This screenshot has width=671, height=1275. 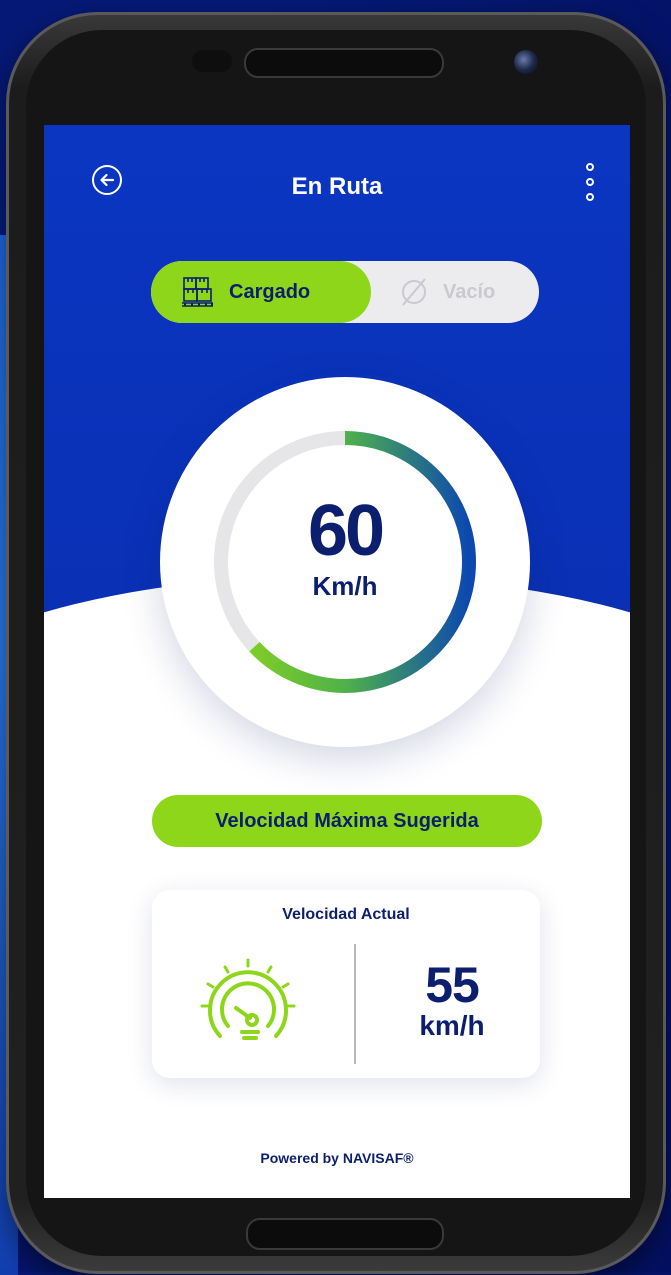 I want to click on current-speed-value: 55, so click(x=452, y=985).